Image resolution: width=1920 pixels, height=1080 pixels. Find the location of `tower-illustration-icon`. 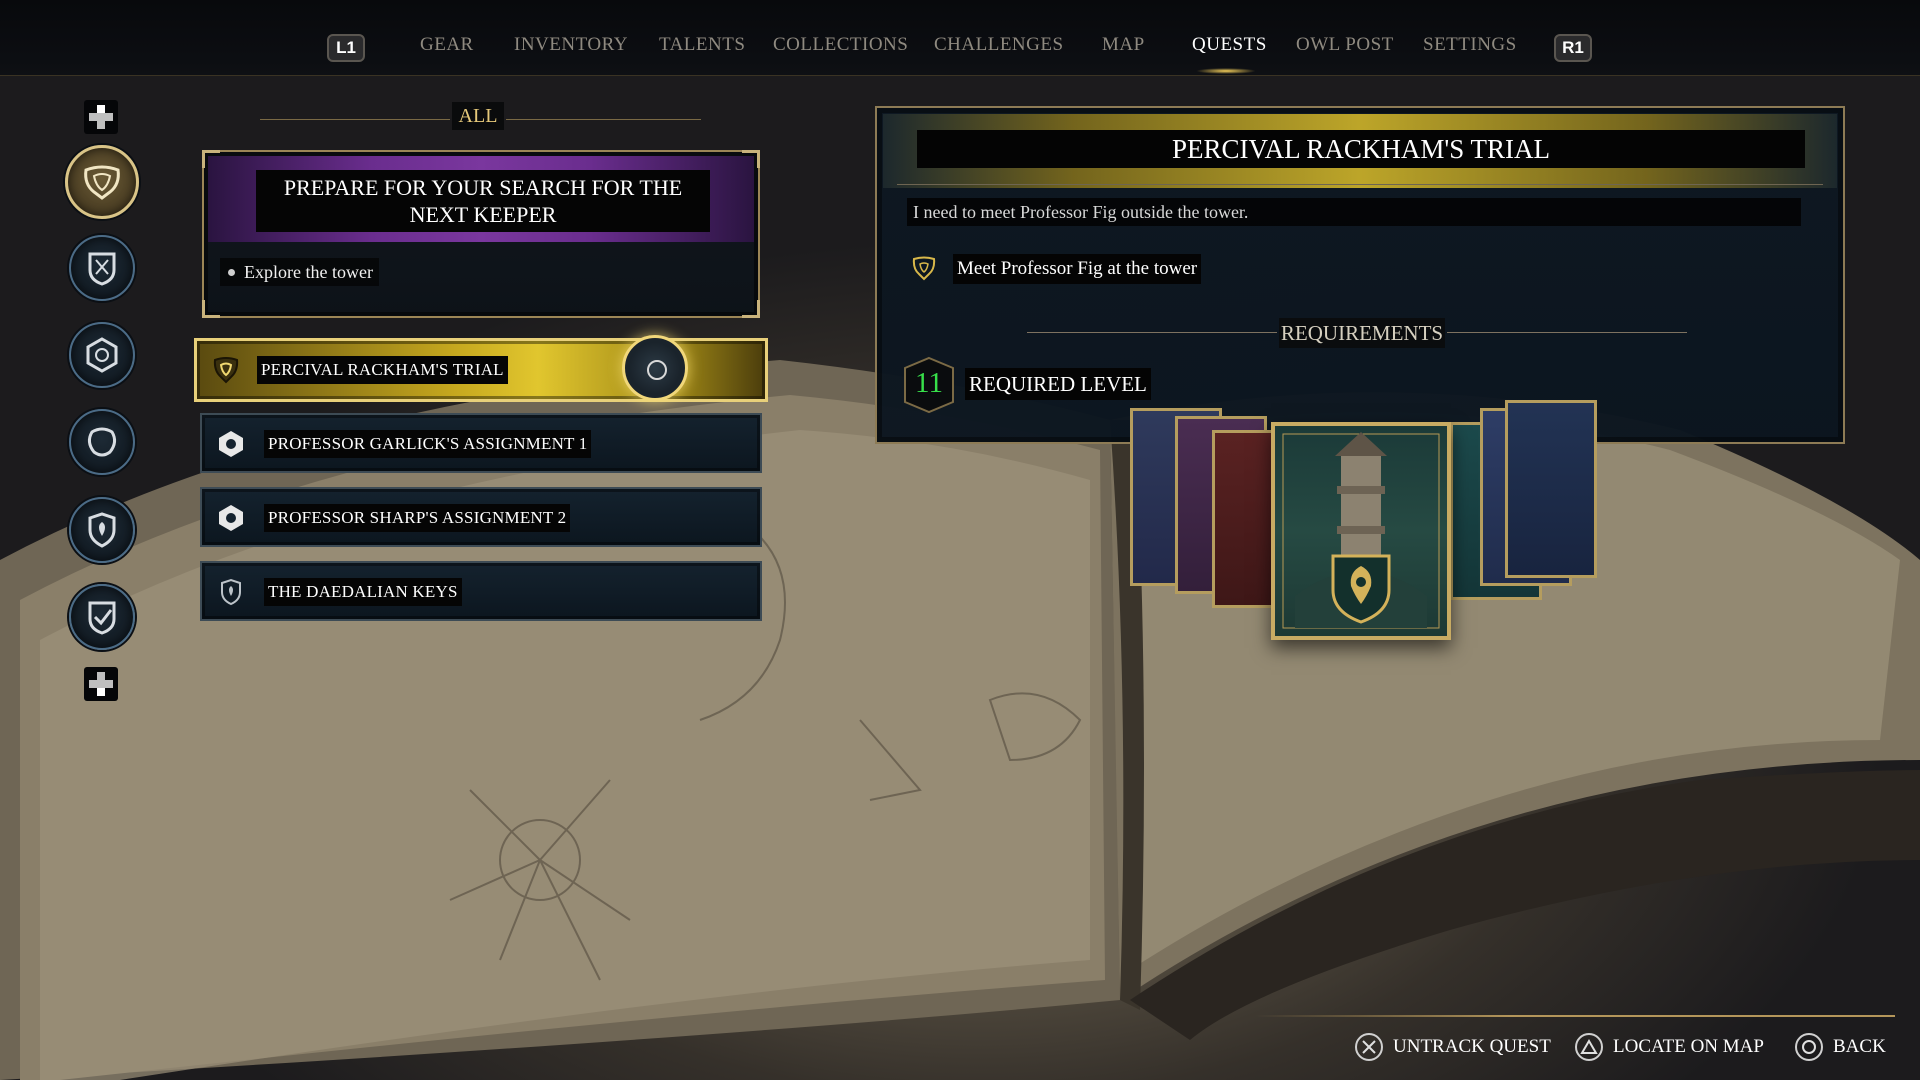

tower-illustration-icon is located at coordinates (1361, 530).